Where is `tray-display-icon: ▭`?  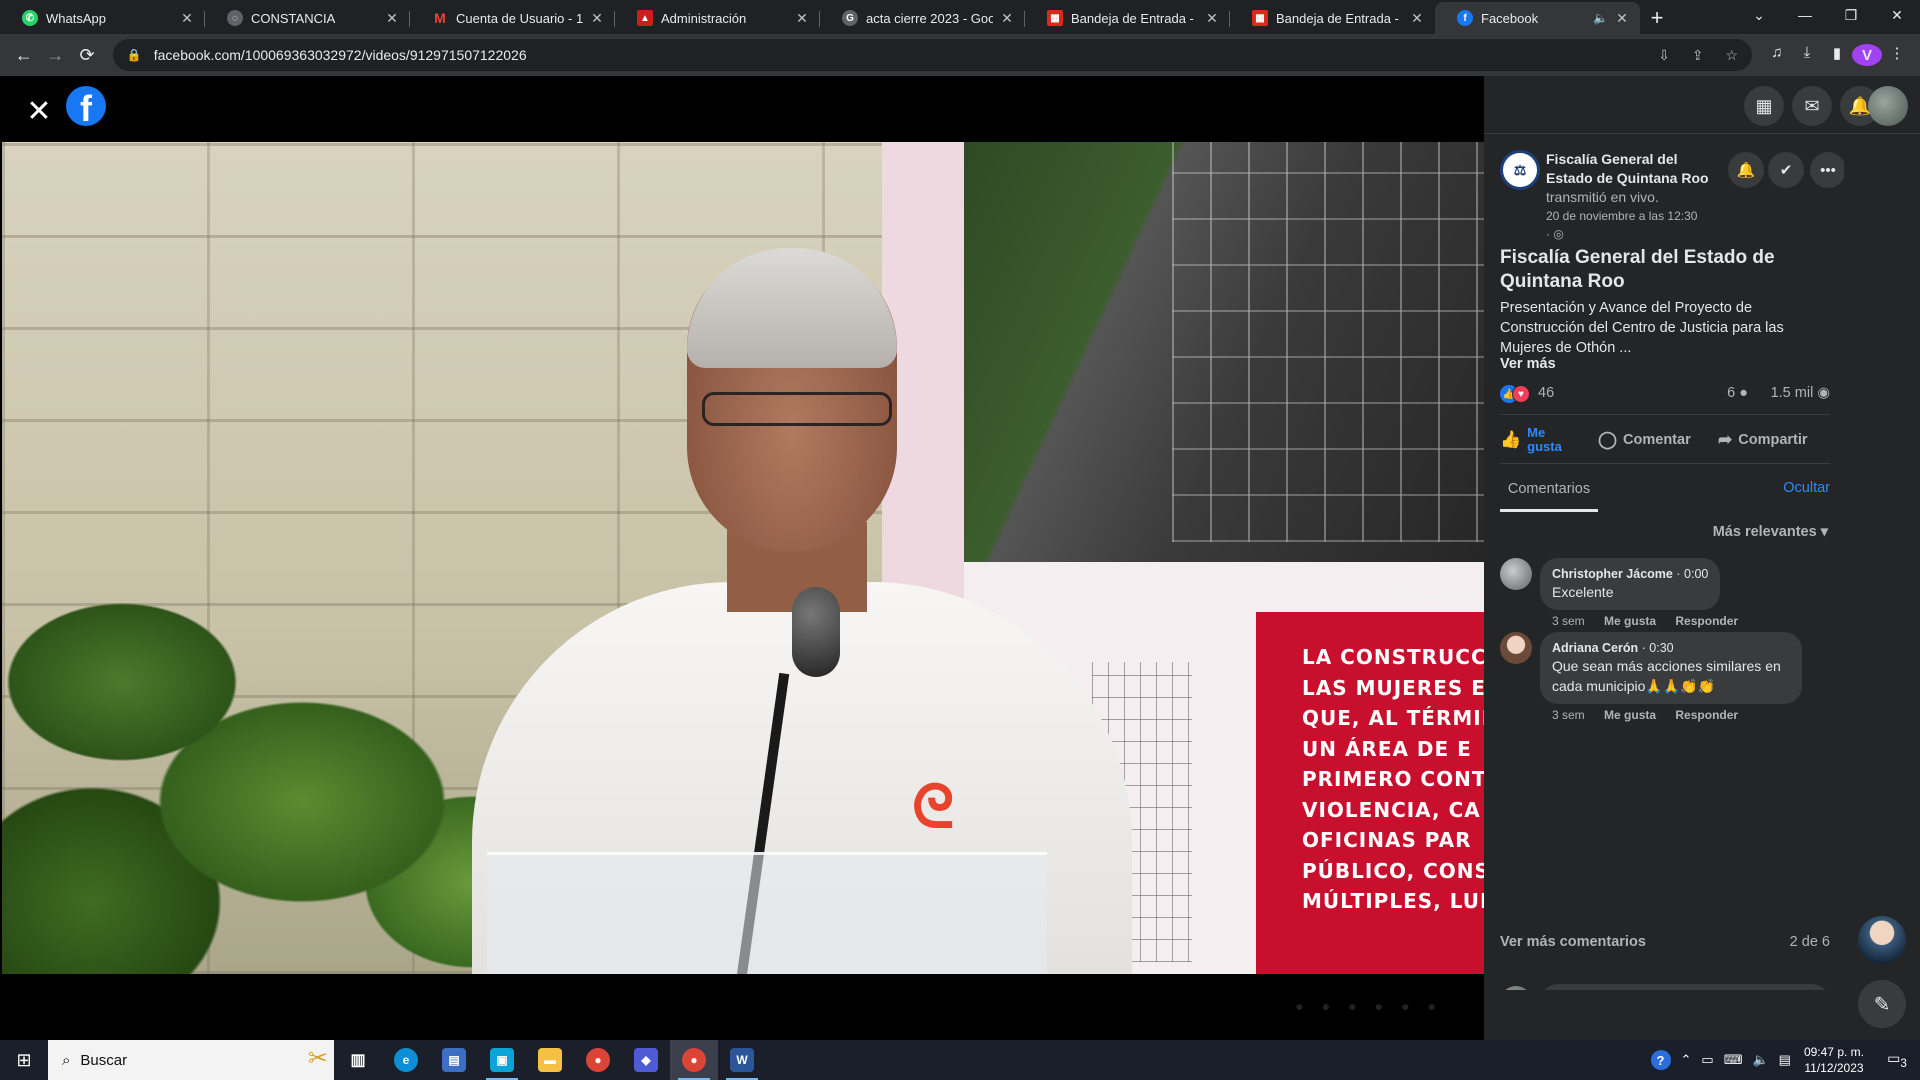 tray-display-icon: ▭ is located at coordinates (1707, 1060).